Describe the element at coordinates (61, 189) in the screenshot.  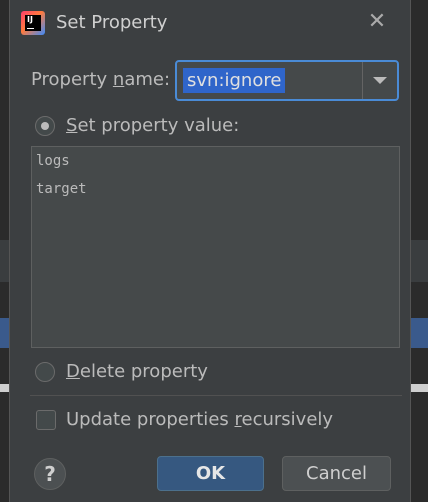
I see `property-value-line: target` at that location.